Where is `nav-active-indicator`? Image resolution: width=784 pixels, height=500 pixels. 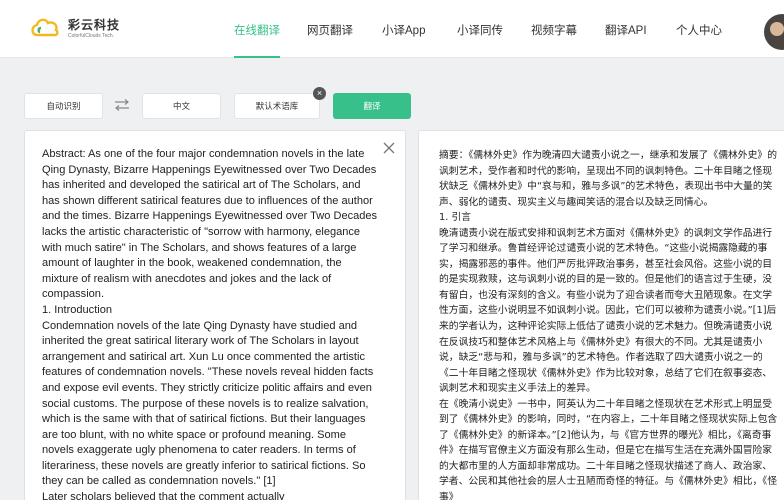 nav-active-indicator is located at coordinates (257, 57).